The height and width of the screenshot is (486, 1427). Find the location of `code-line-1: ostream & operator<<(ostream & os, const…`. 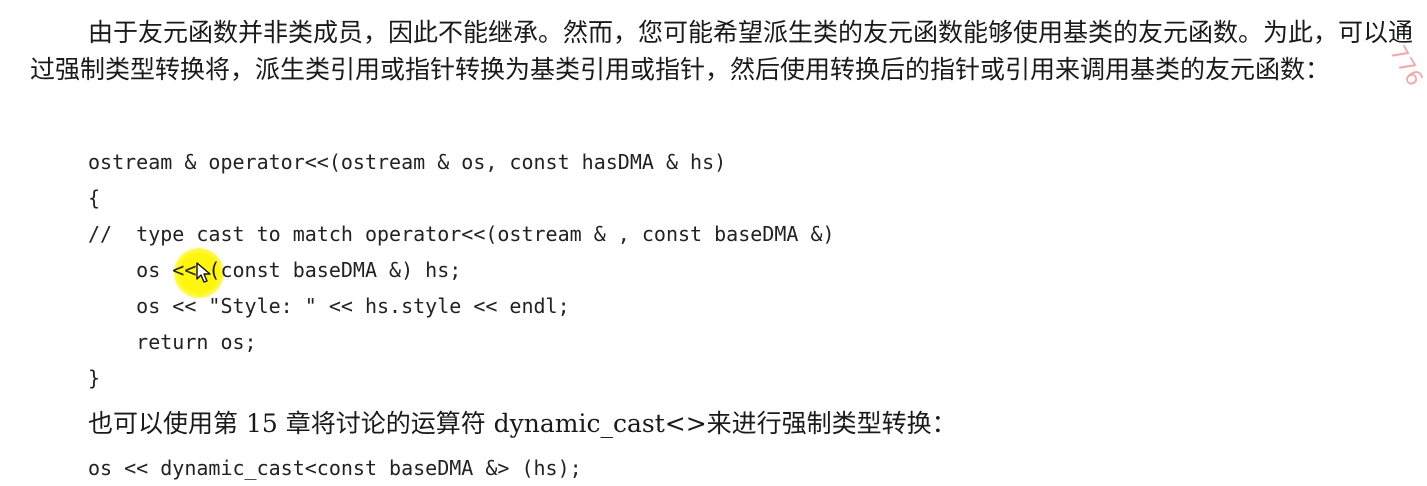

code-line-1: ostream & operator<<(ostream & os, const… is located at coordinates (407, 162).